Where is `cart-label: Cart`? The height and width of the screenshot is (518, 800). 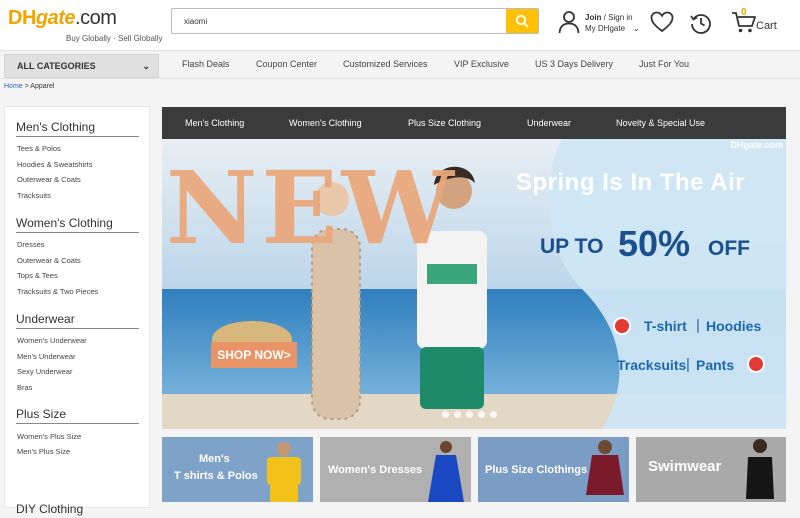
cart-label: Cart is located at coordinates (766, 26).